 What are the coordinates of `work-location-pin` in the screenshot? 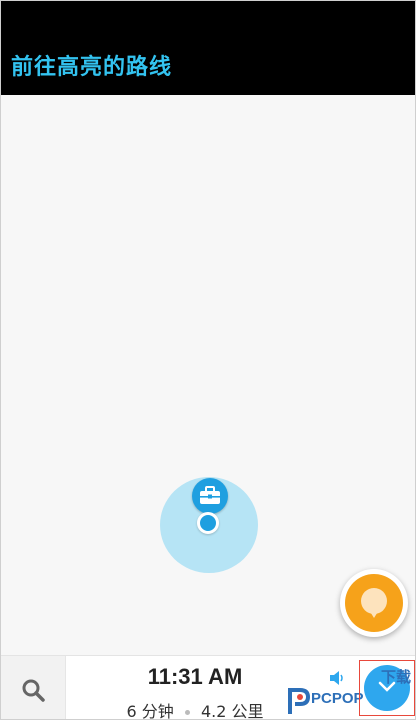 It's located at (210, 496).